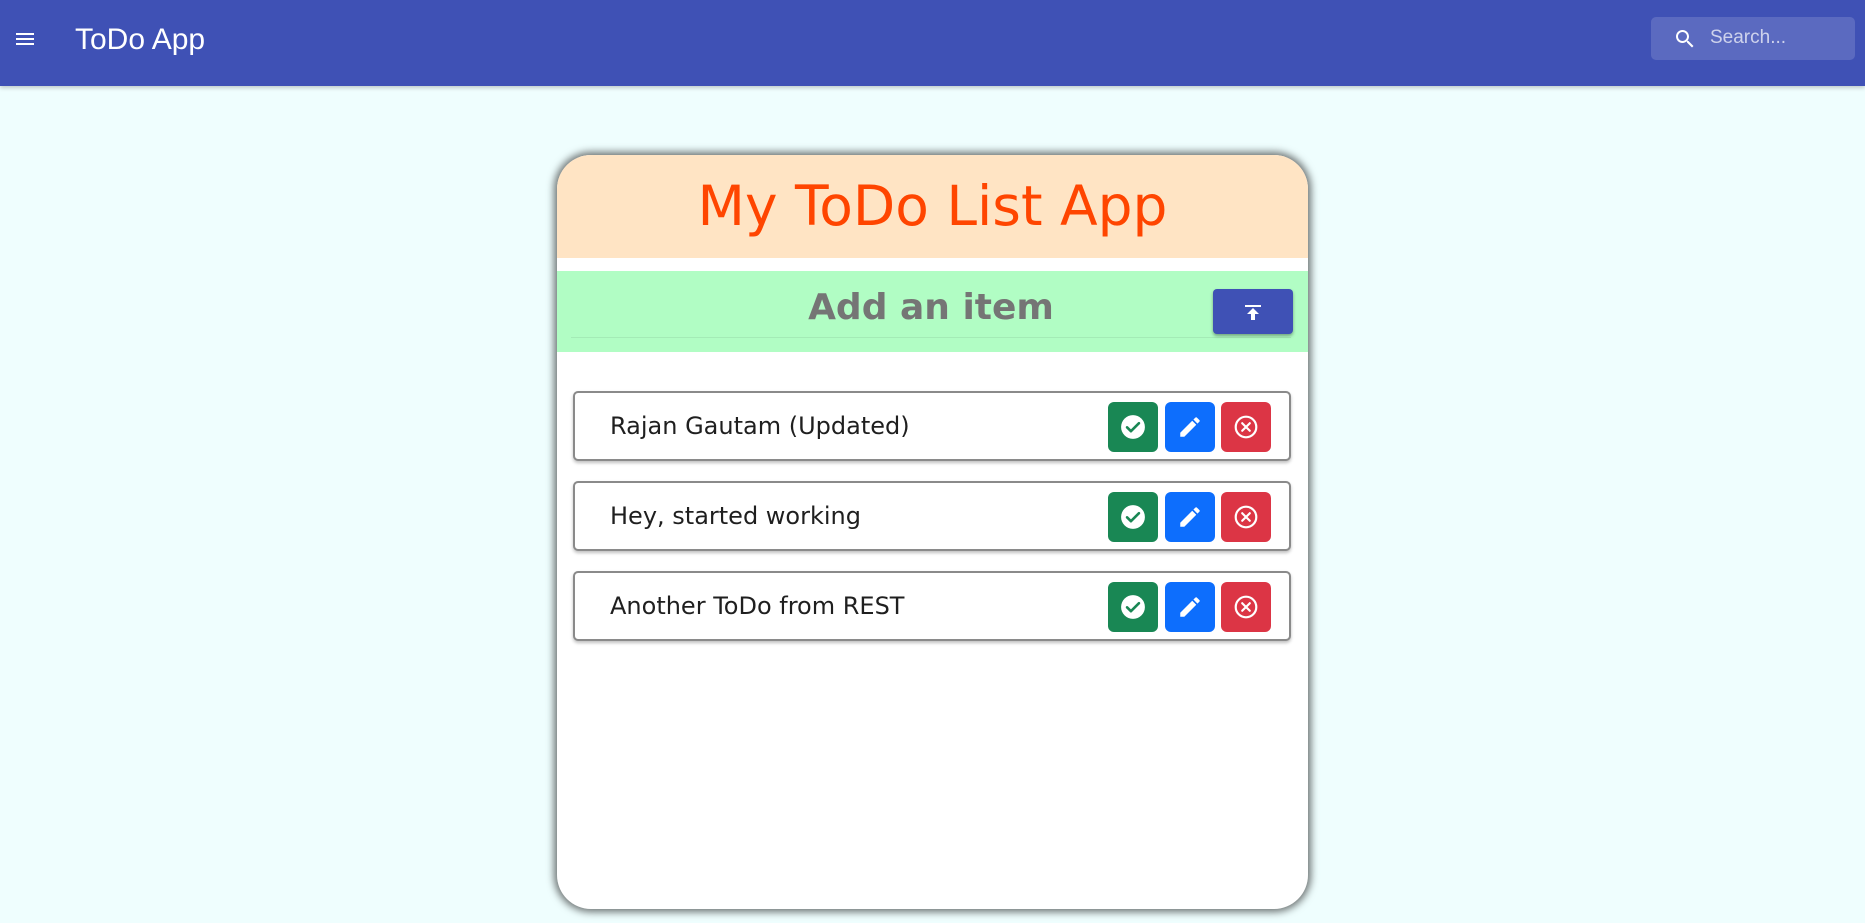 The width and height of the screenshot is (1865, 923). I want to click on todo-item: Another ToDo from REST, so click(932, 606).